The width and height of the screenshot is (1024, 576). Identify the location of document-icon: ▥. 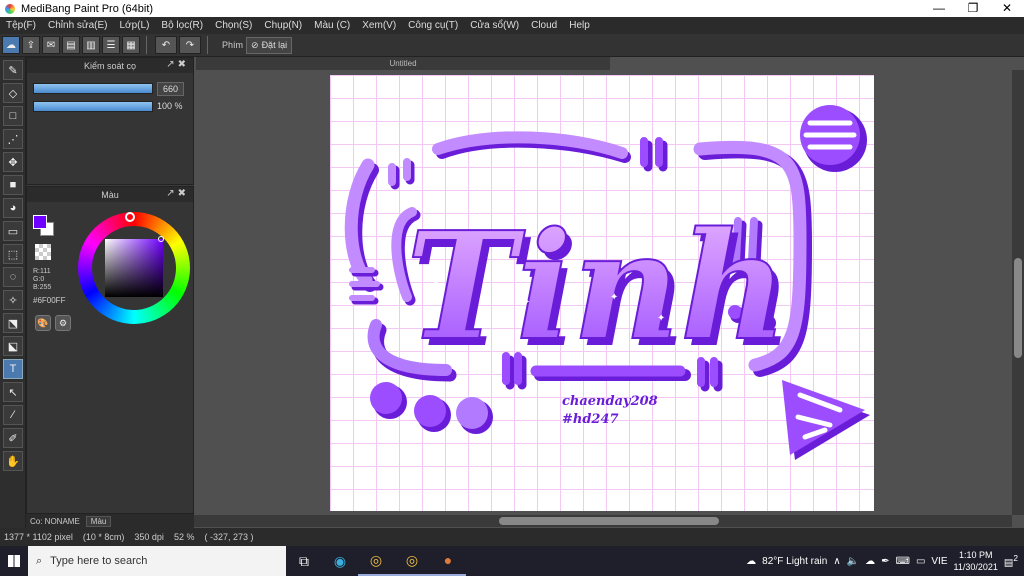
(91, 45).